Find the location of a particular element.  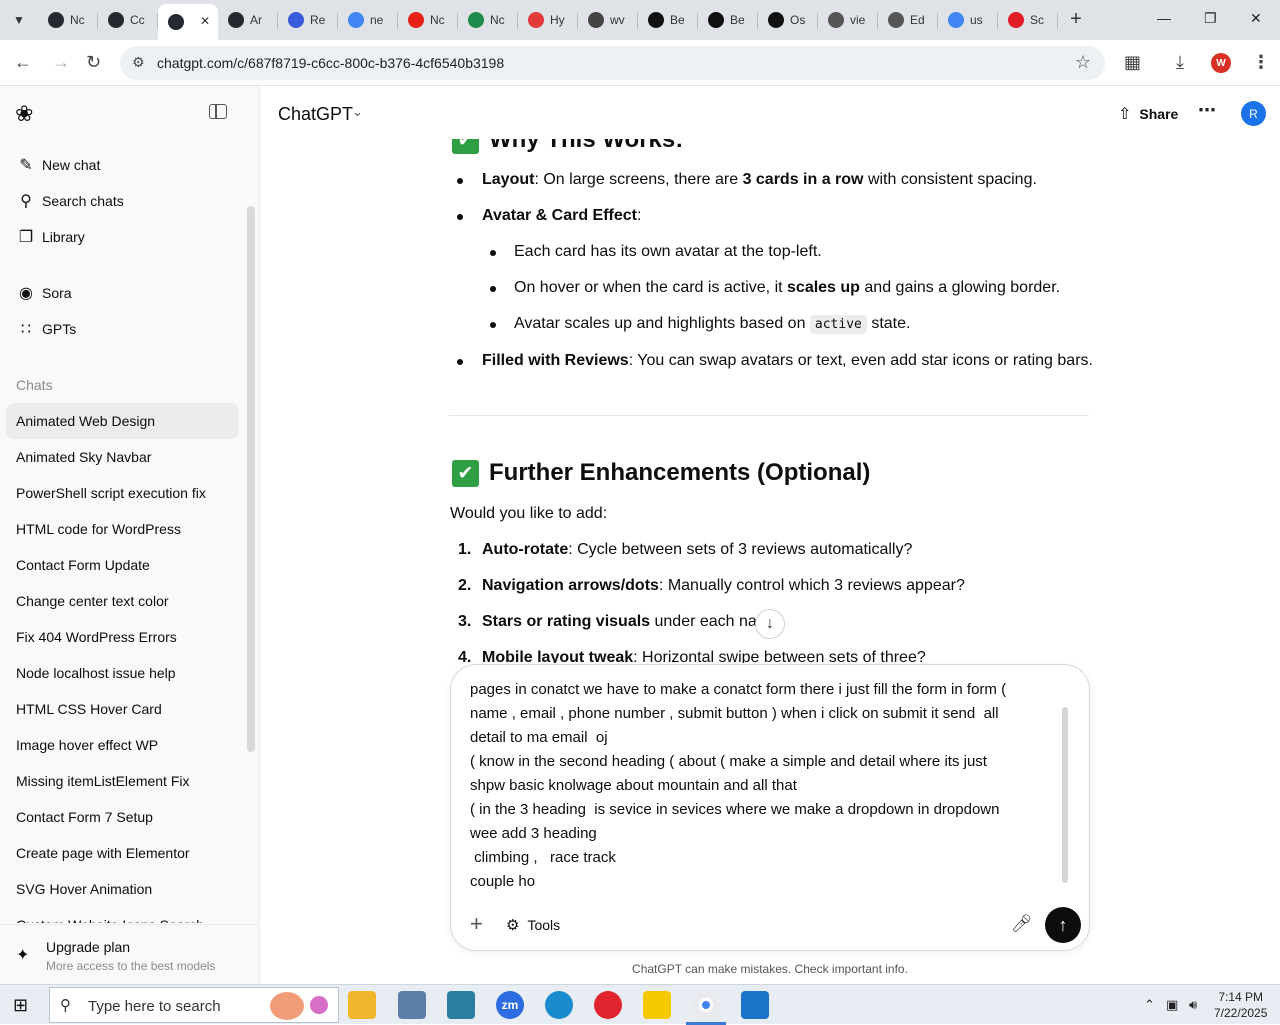

checkmark-icon: ✔ is located at coordinates (465, 474).